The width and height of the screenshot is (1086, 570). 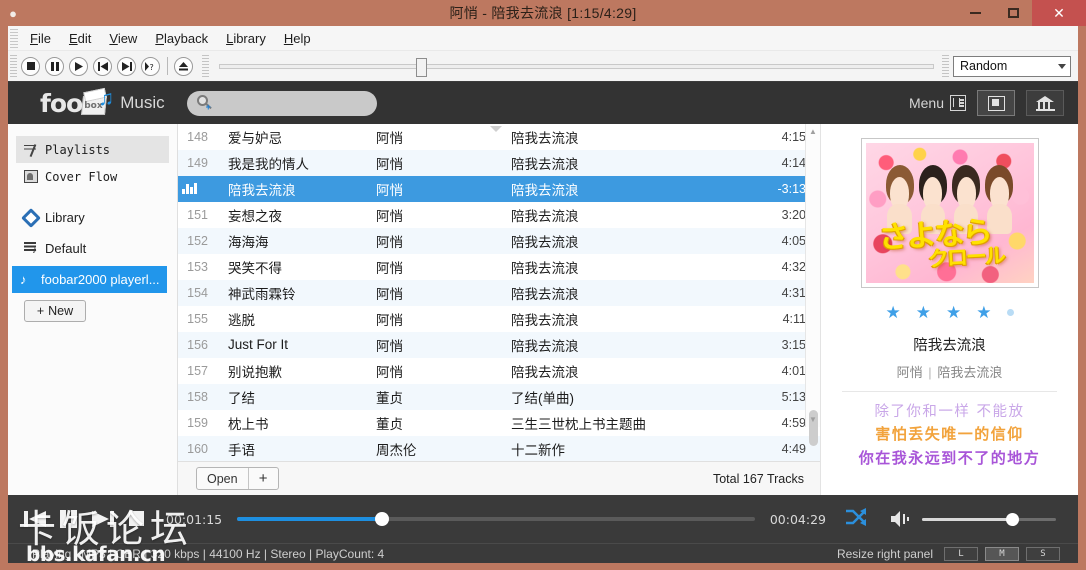 What do you see at coordinates (255, 216) in the screenshot?
I see `row-title: 妄想之夜` at bounding box center [255, 216].